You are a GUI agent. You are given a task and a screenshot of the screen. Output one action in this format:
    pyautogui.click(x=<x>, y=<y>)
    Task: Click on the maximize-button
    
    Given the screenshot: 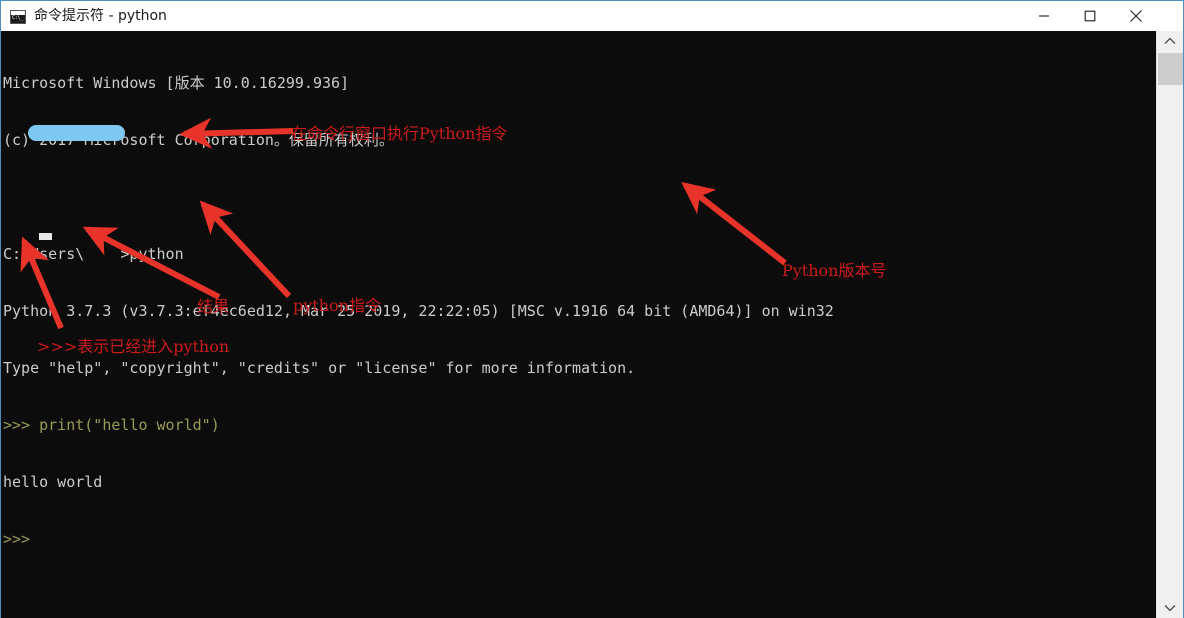 What is the action you would take?
    pyautogui.click(x=1090, y=15)
    